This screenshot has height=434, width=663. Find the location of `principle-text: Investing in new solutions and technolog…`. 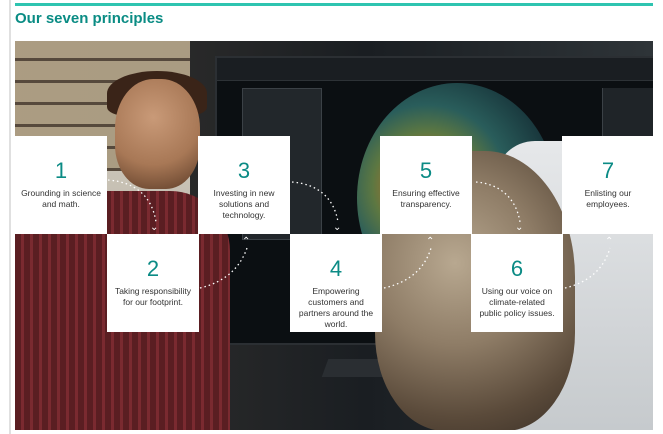

principle-text: Investing in new solutions and technolog… is located at coordinates (244, 204).